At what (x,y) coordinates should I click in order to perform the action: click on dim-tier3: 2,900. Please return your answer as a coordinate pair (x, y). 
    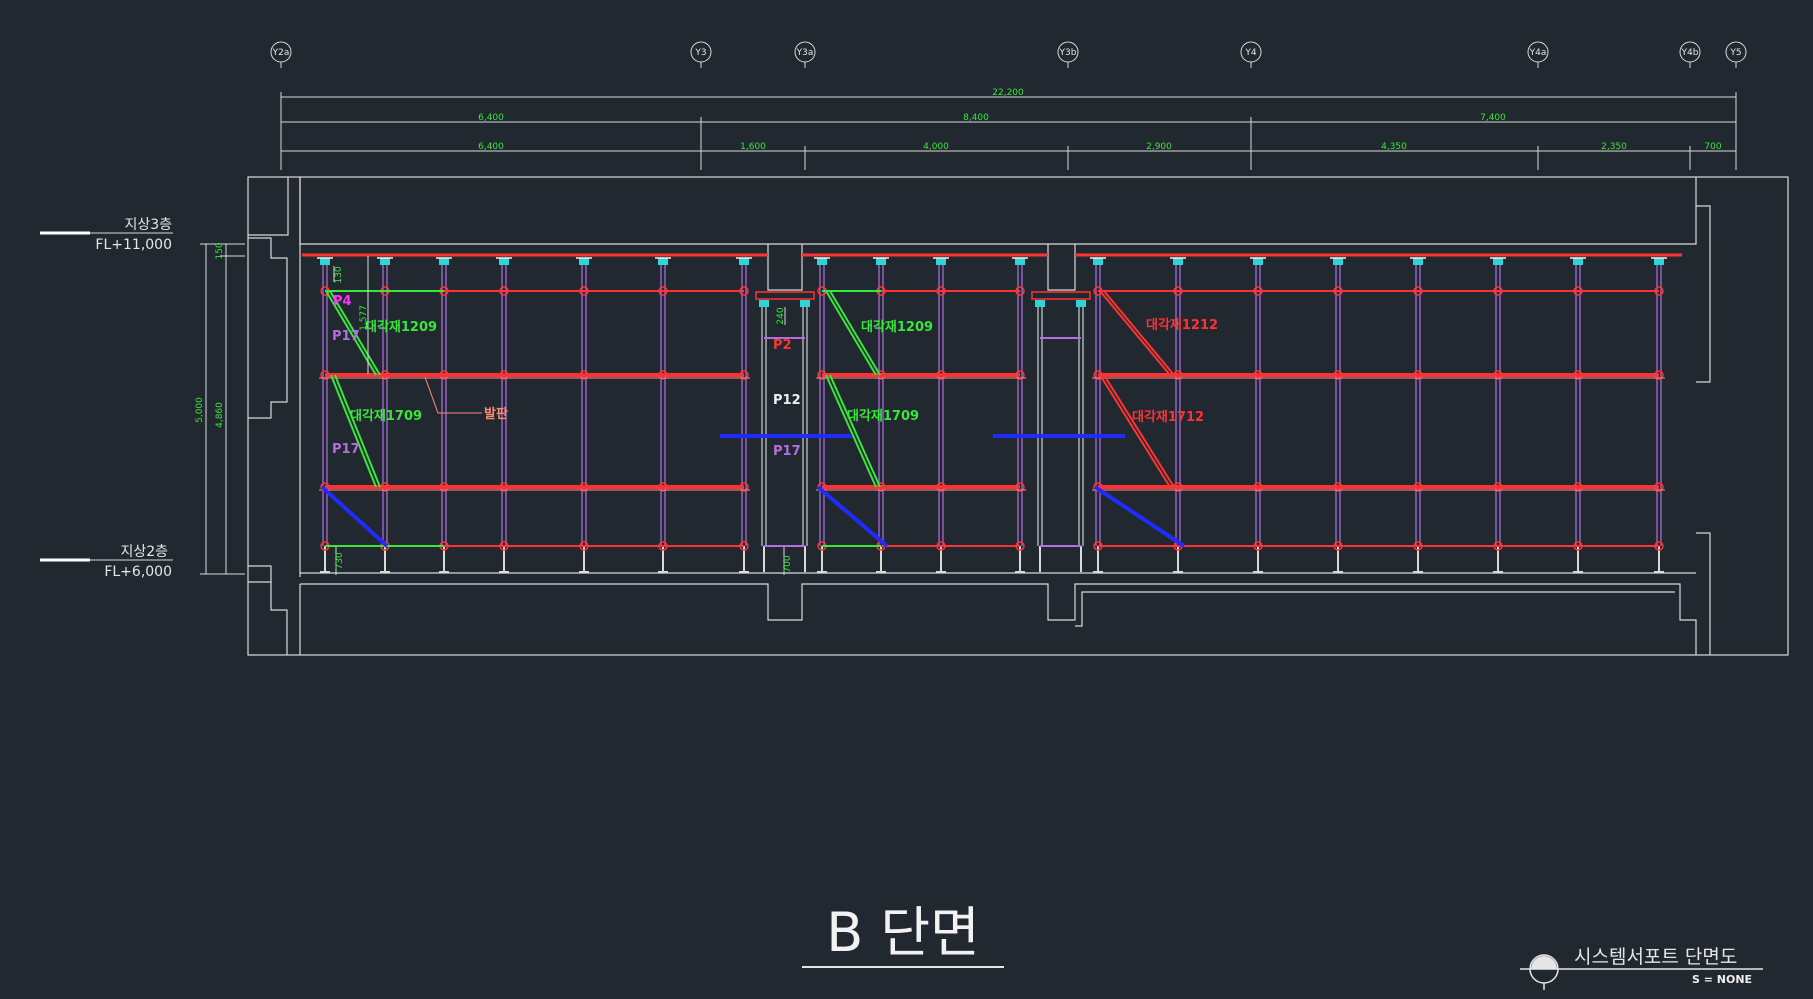
    Looking at the image, I should click on (1159, 147).